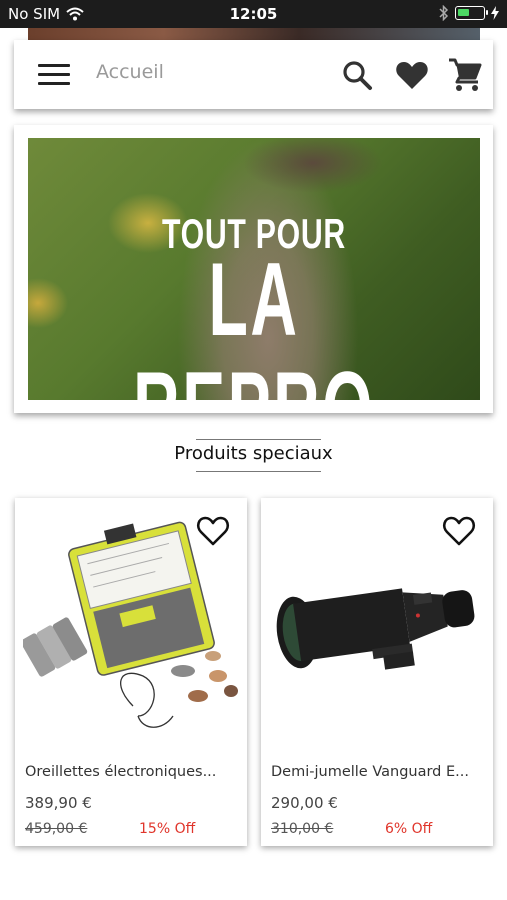 This screenshot has height=900, width=507. I want to click on section-heading: Produits speciaux, so click(253, 455).